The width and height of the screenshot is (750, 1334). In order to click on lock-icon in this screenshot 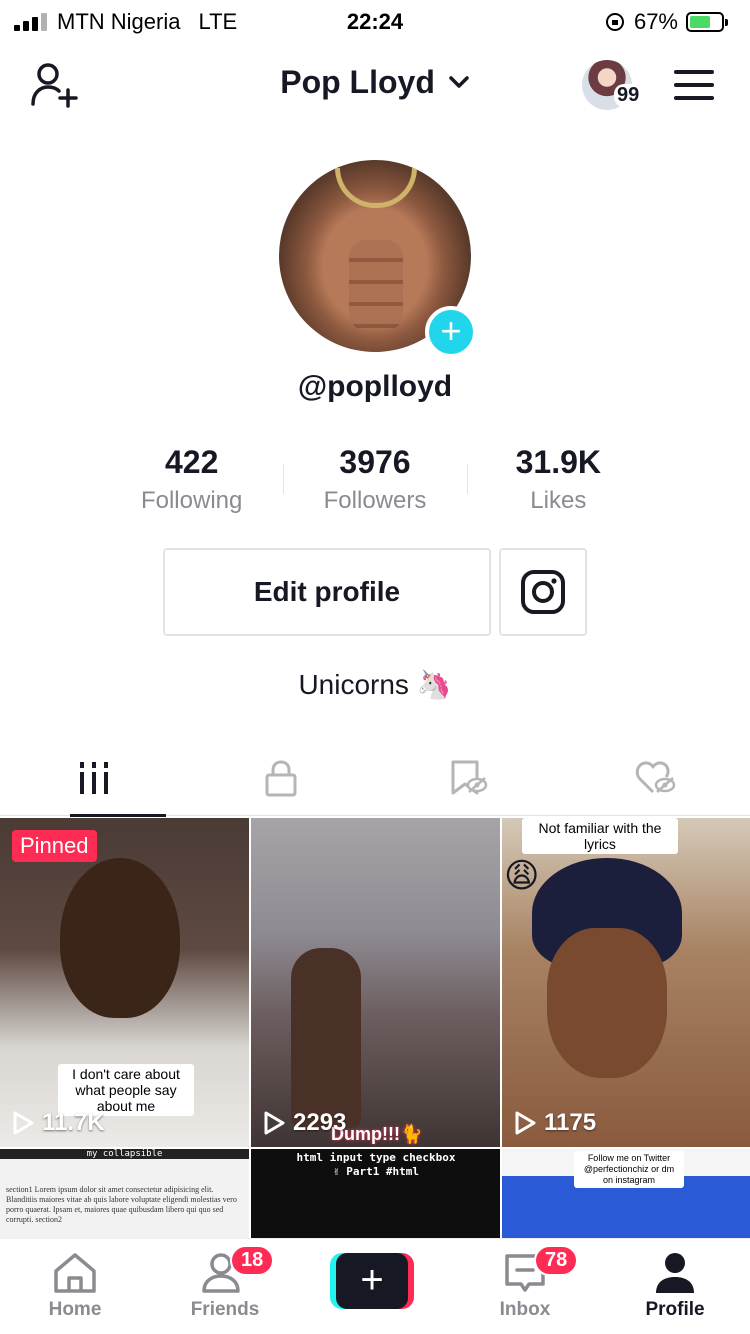, I will do `click(281, 778)`.